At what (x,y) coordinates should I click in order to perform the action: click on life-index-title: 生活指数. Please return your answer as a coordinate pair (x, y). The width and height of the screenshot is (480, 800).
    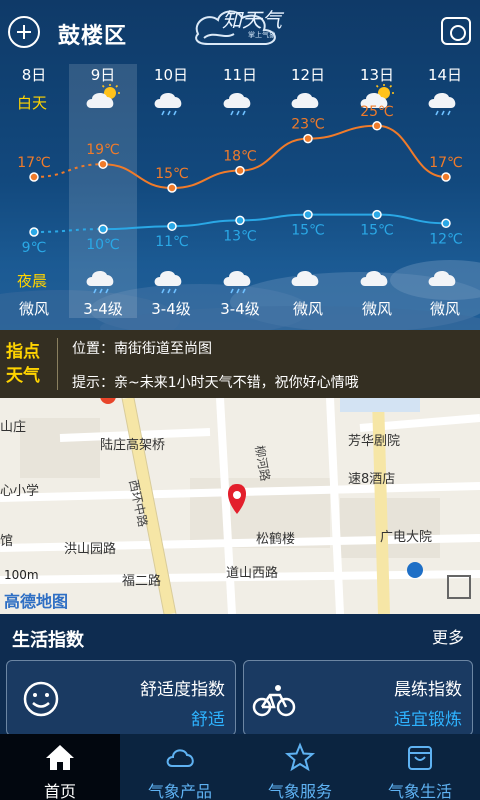
    Looking at the image, I should click on (48, 640).